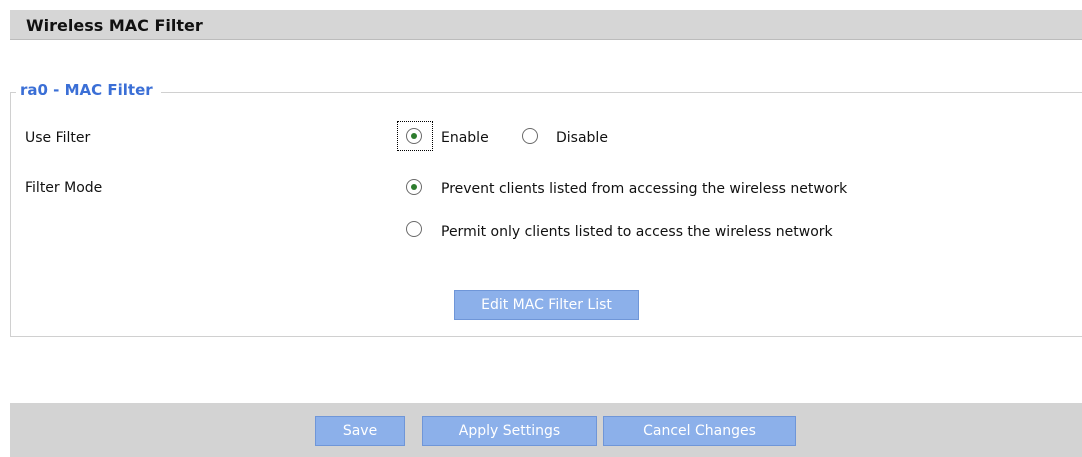 This screenshot has height=457, width=1082. What do you see at coordinates (414, 229) in the screenshot?
I see `permit-radio` at bounding box center [414, 229].